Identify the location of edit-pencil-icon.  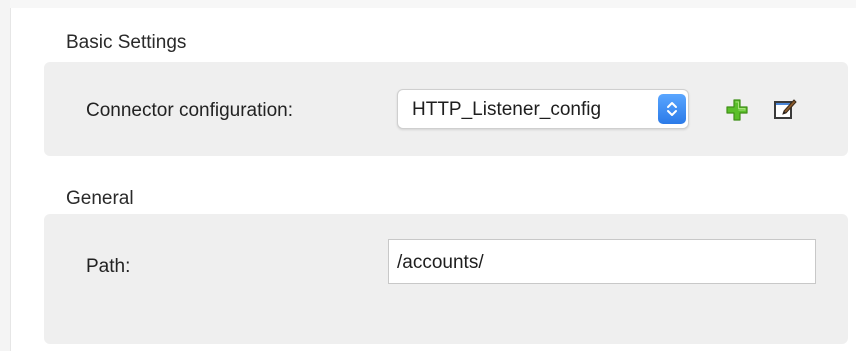
(785, 111).